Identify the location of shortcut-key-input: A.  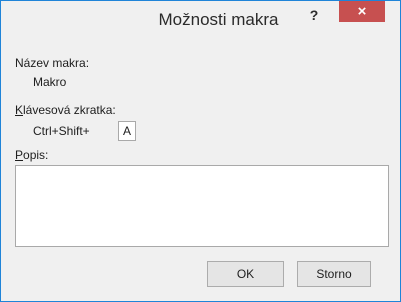
(127, 131).